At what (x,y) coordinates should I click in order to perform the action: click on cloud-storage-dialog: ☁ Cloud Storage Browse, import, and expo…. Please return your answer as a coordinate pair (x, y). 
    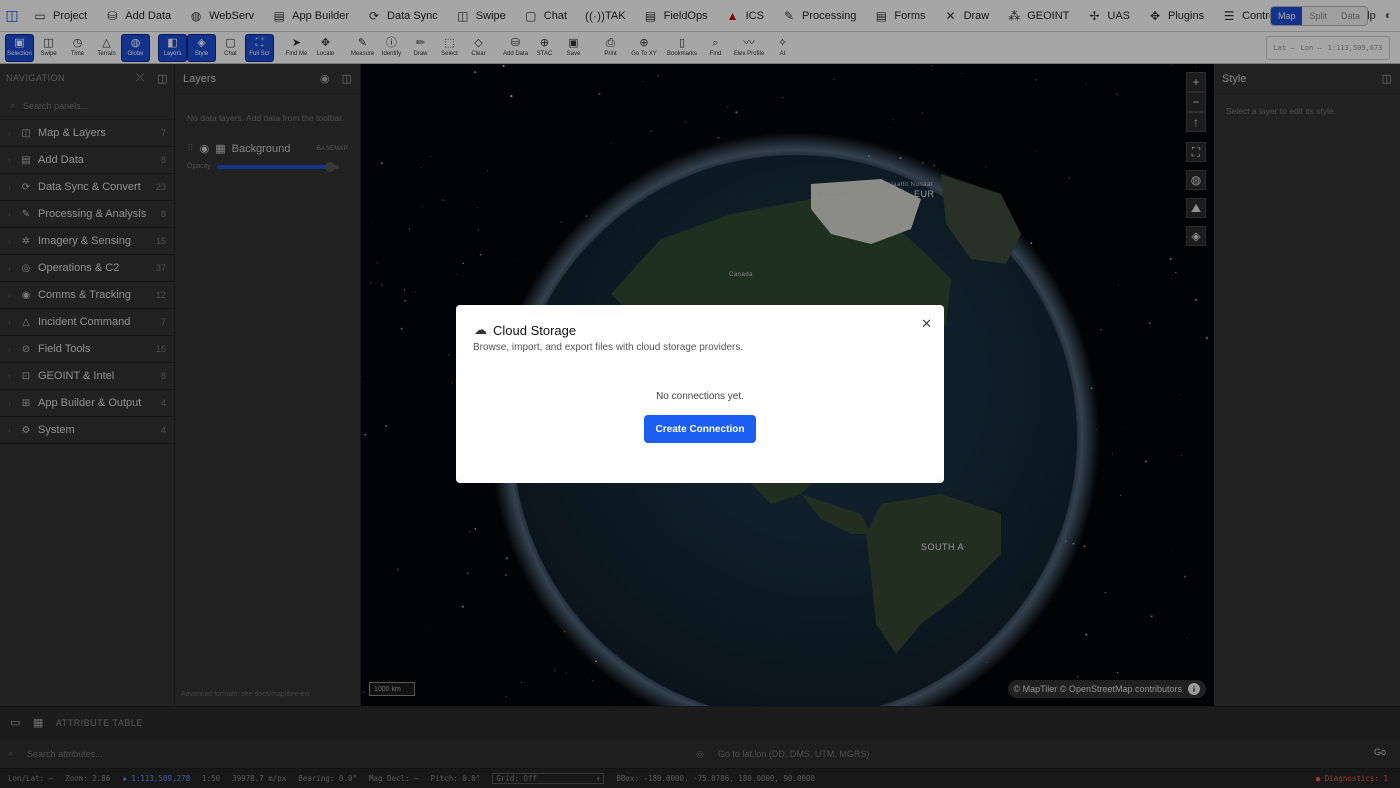
    Looking at the image, I should click on (700, 394).